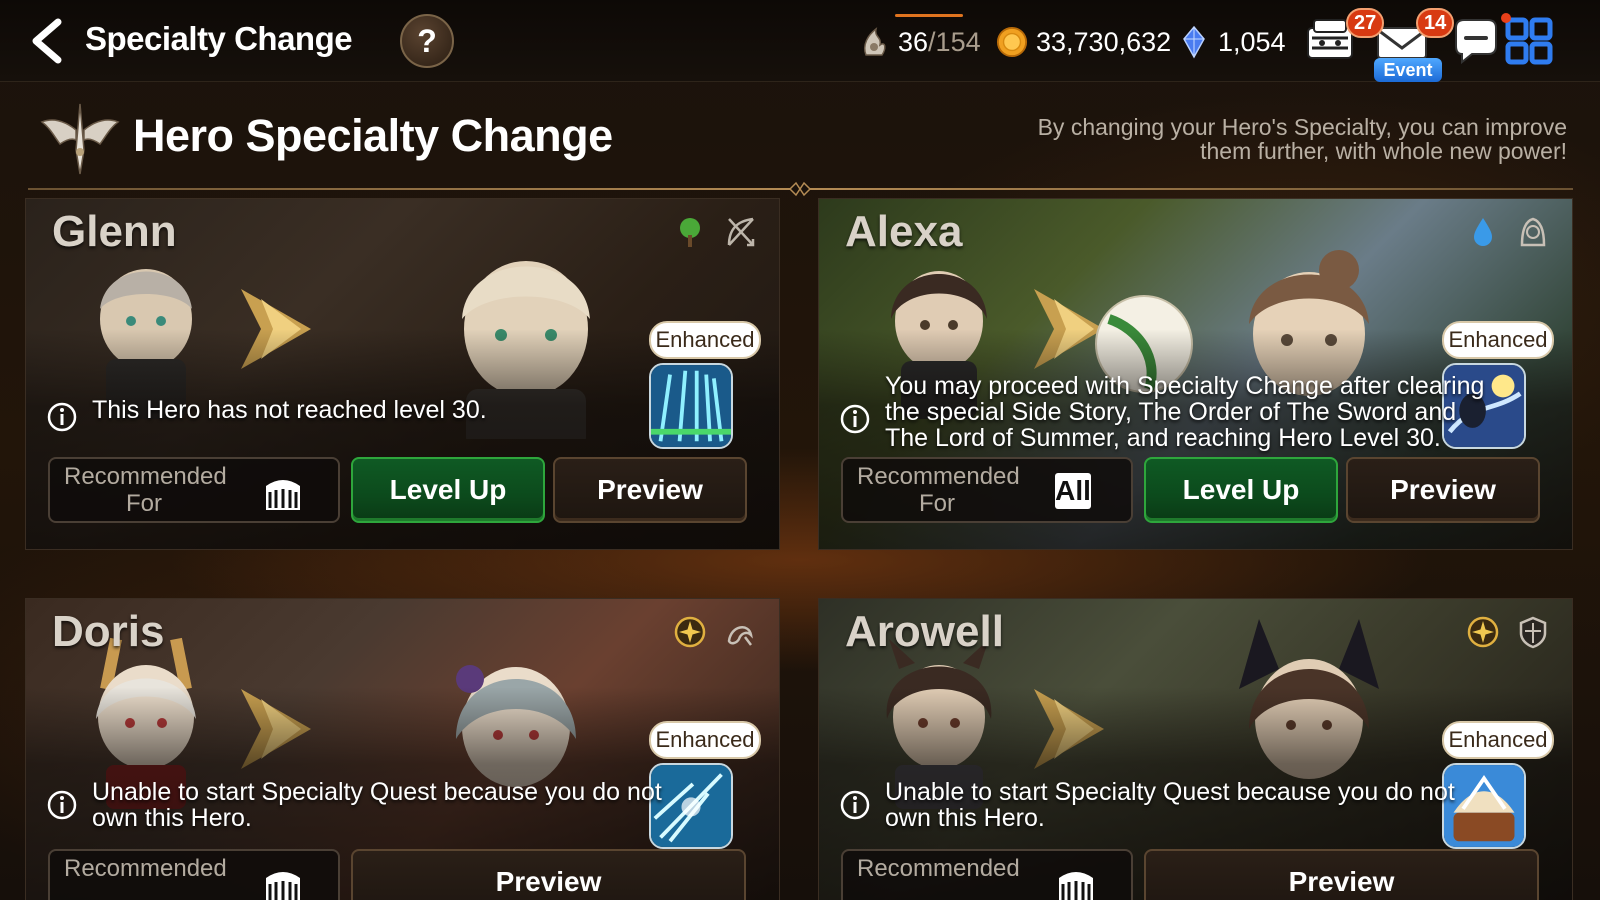 Image resolution: width=1600 pixels, height=900 pixels. I want to click on chat-badge: 14, so click(1435, 23).